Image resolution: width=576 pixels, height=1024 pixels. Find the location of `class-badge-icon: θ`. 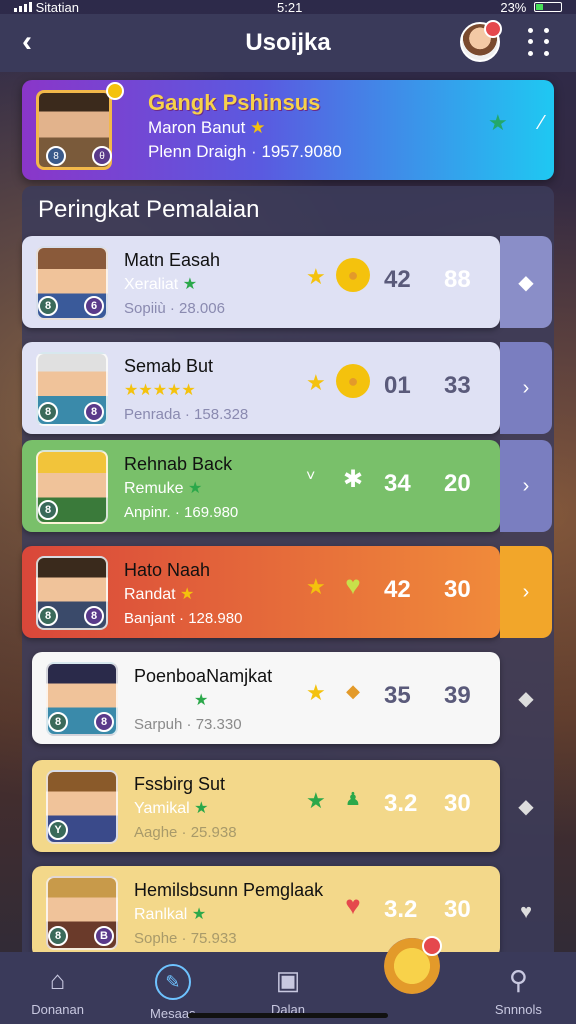

class-badge-icon: θ is located at coordinates (102, 156).